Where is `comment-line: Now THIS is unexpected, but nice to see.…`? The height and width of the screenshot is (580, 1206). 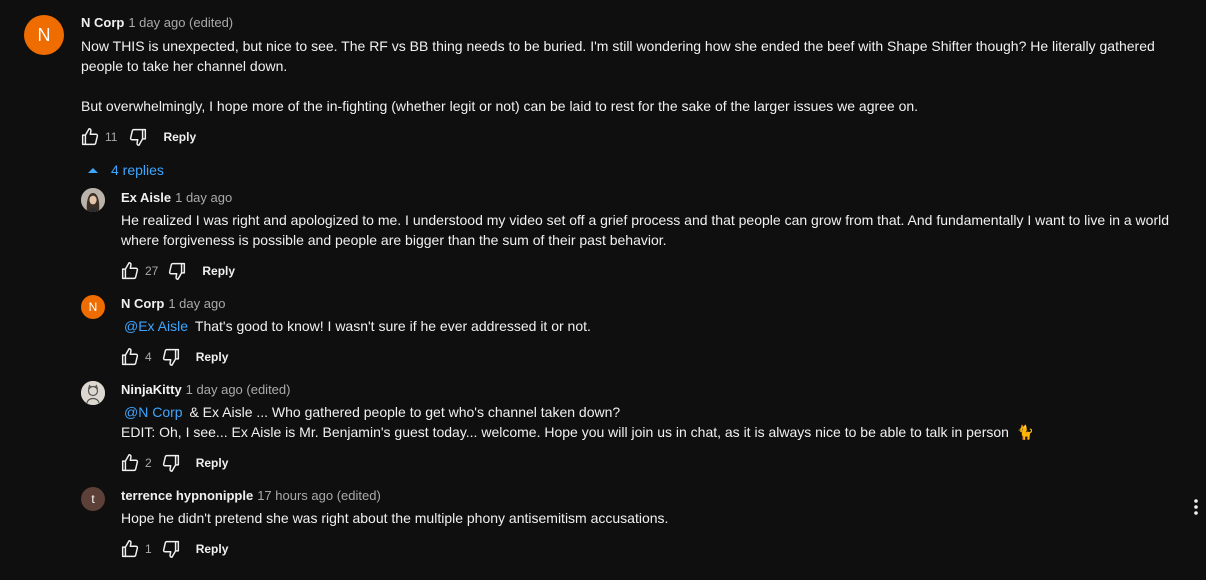 comment-line: Now THIS is unexpected, but nice to see.… is located at coordinates (618, 46).